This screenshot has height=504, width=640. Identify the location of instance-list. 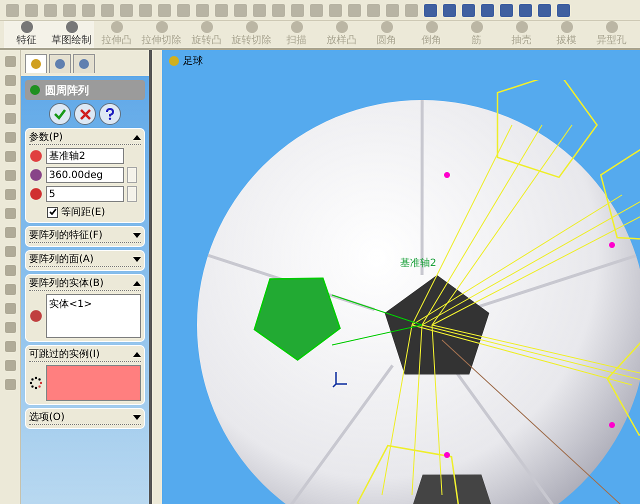
(93, 383).